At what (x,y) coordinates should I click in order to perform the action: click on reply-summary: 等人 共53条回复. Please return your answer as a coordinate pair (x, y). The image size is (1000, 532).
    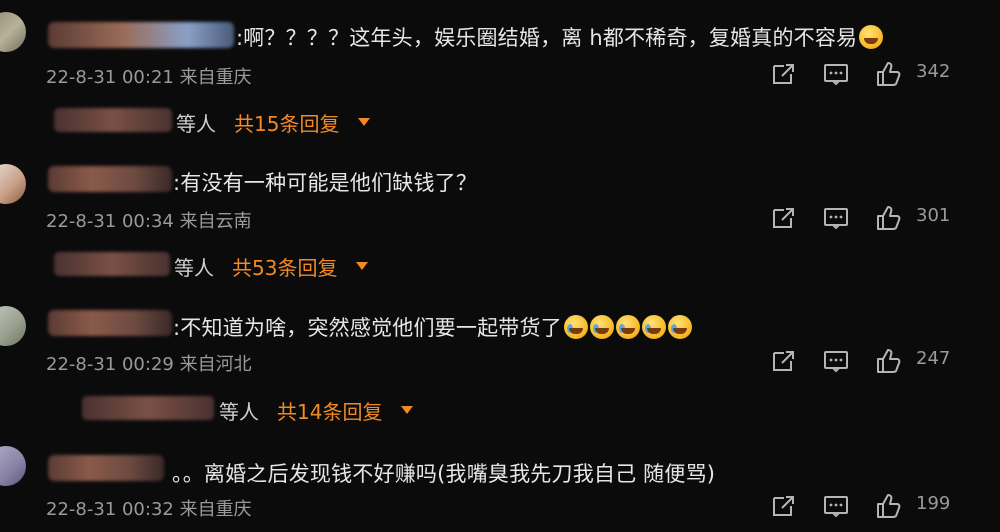
    Looking at the image, I should click on (200, 266).